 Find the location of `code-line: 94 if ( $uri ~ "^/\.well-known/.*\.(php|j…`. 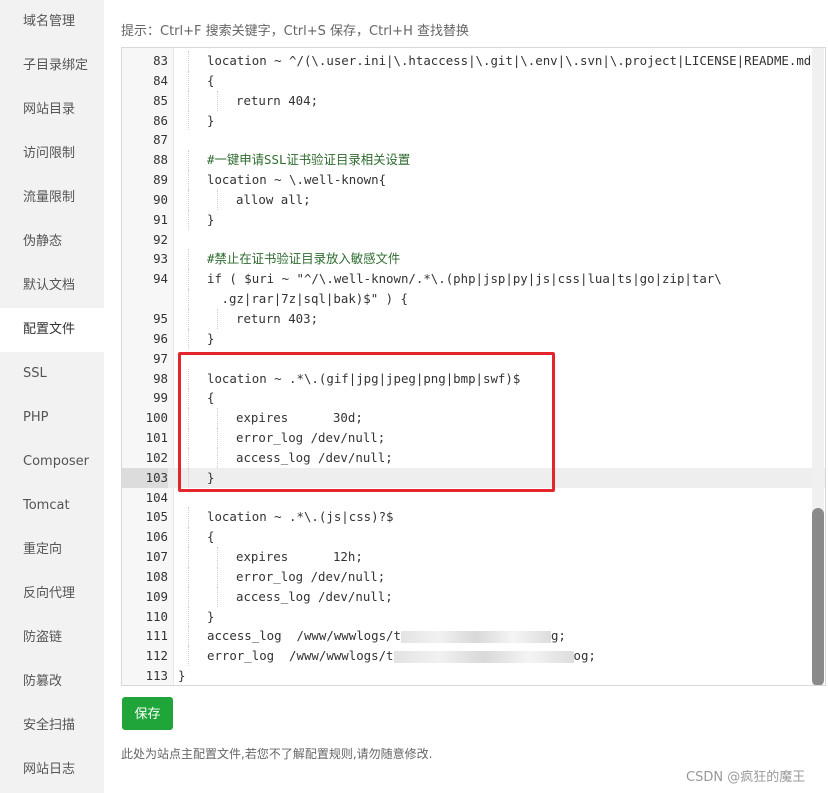

code-line: 94 if ( $uri ~ "^/\.well-known/.*\.(php|j… is located at coordinates (473, 279).